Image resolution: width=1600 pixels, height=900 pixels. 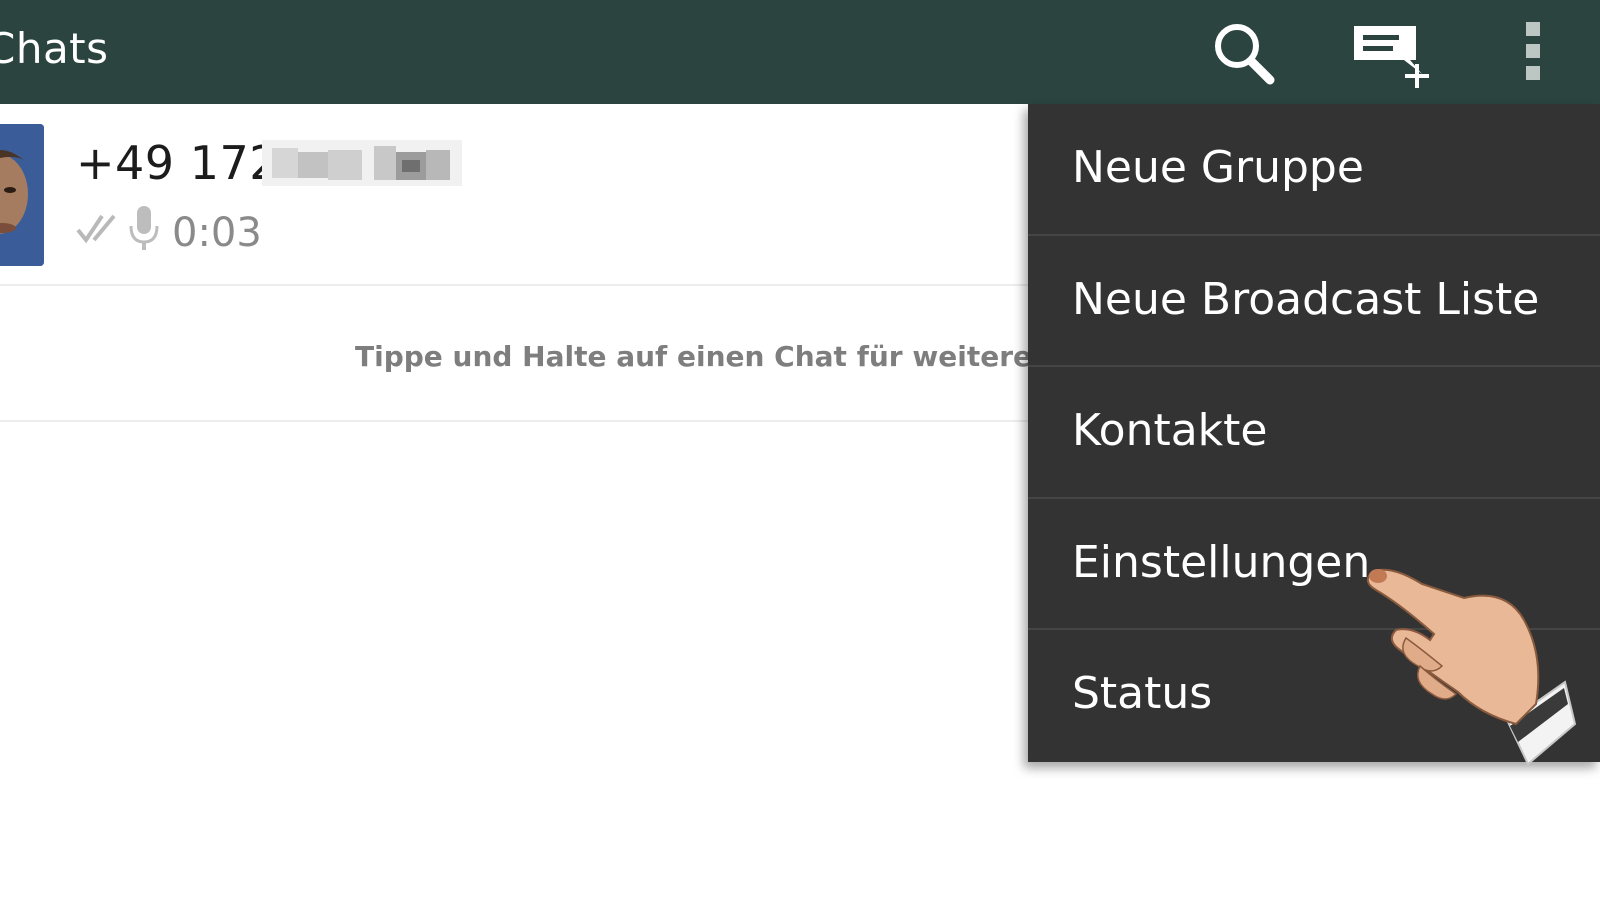 What do you see at coordinates (1391, 57) in the screenshot?
I see `new-chat-icon` at bounding box center [1391, 57].